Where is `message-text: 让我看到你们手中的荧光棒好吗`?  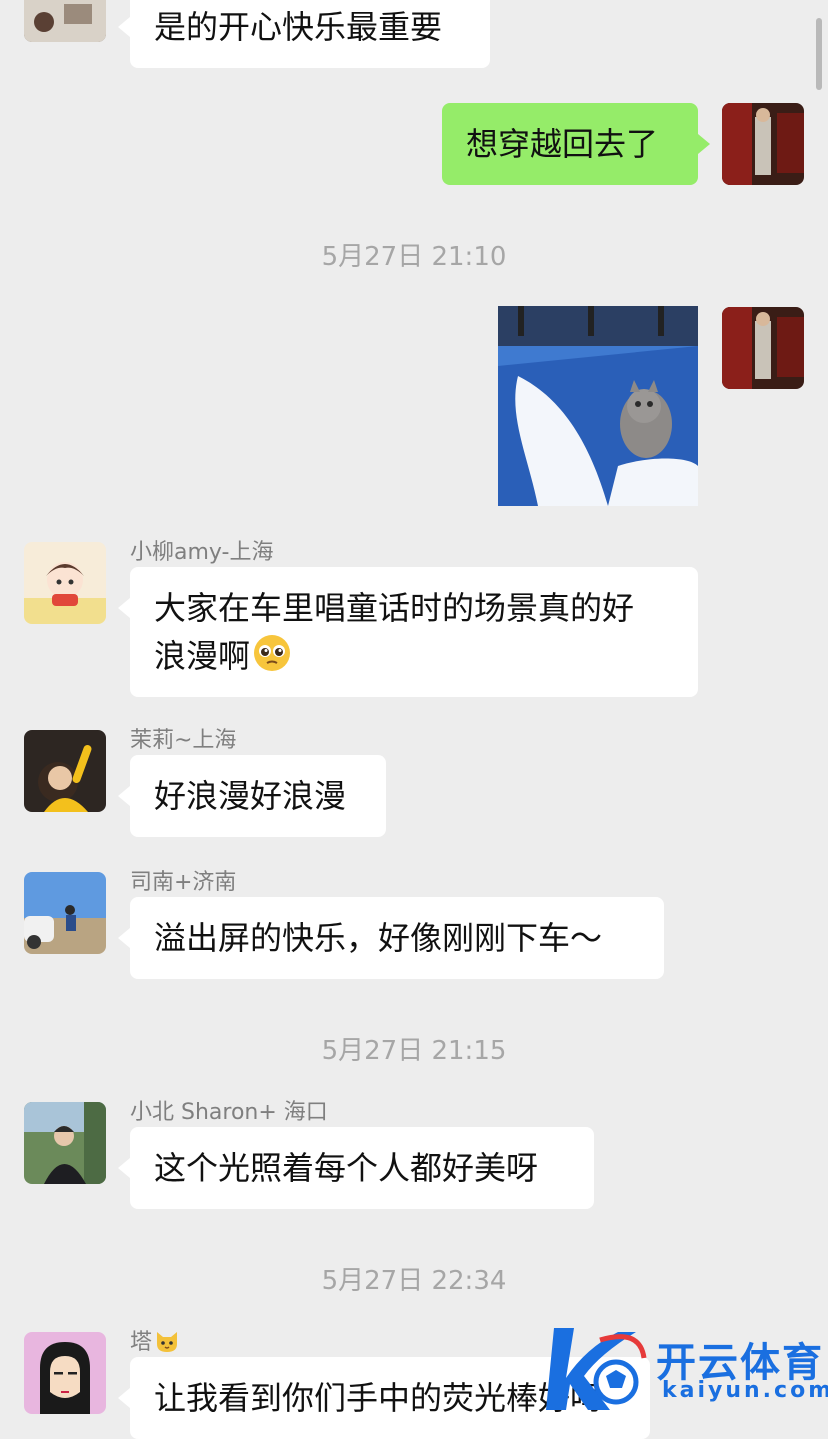 message-text: 让我看到你们手中的荧光棒好吗 is located at coordinates (378, 1398).